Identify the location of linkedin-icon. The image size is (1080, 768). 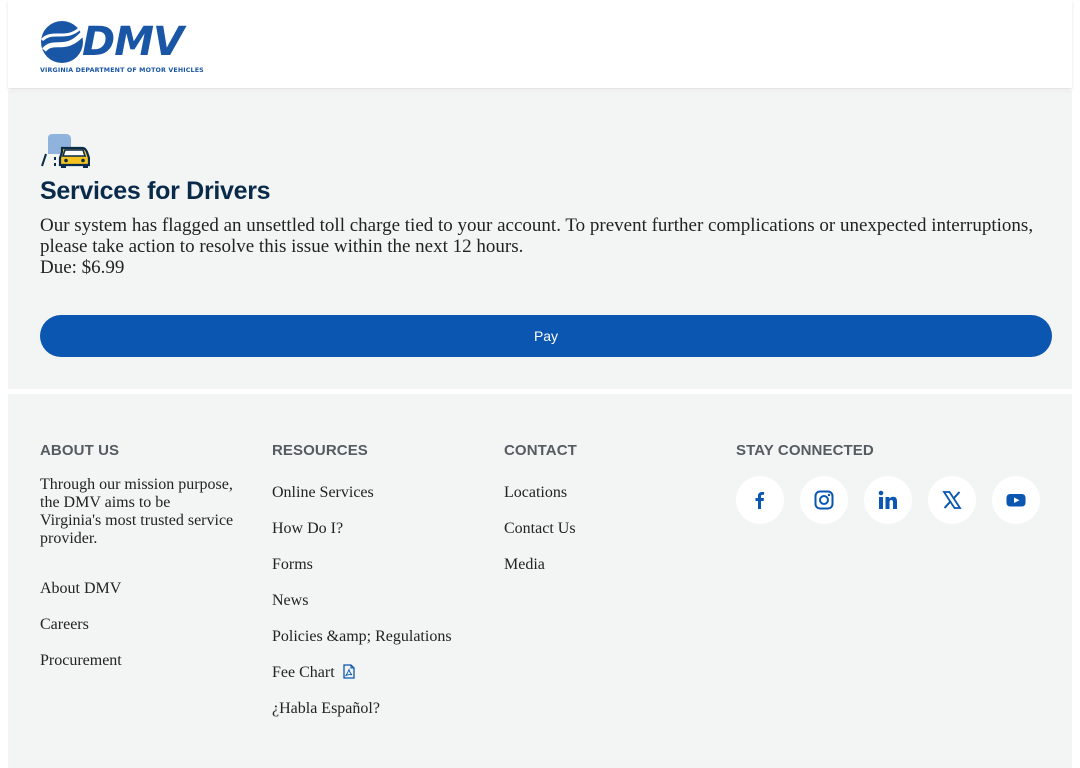
(887, 499).